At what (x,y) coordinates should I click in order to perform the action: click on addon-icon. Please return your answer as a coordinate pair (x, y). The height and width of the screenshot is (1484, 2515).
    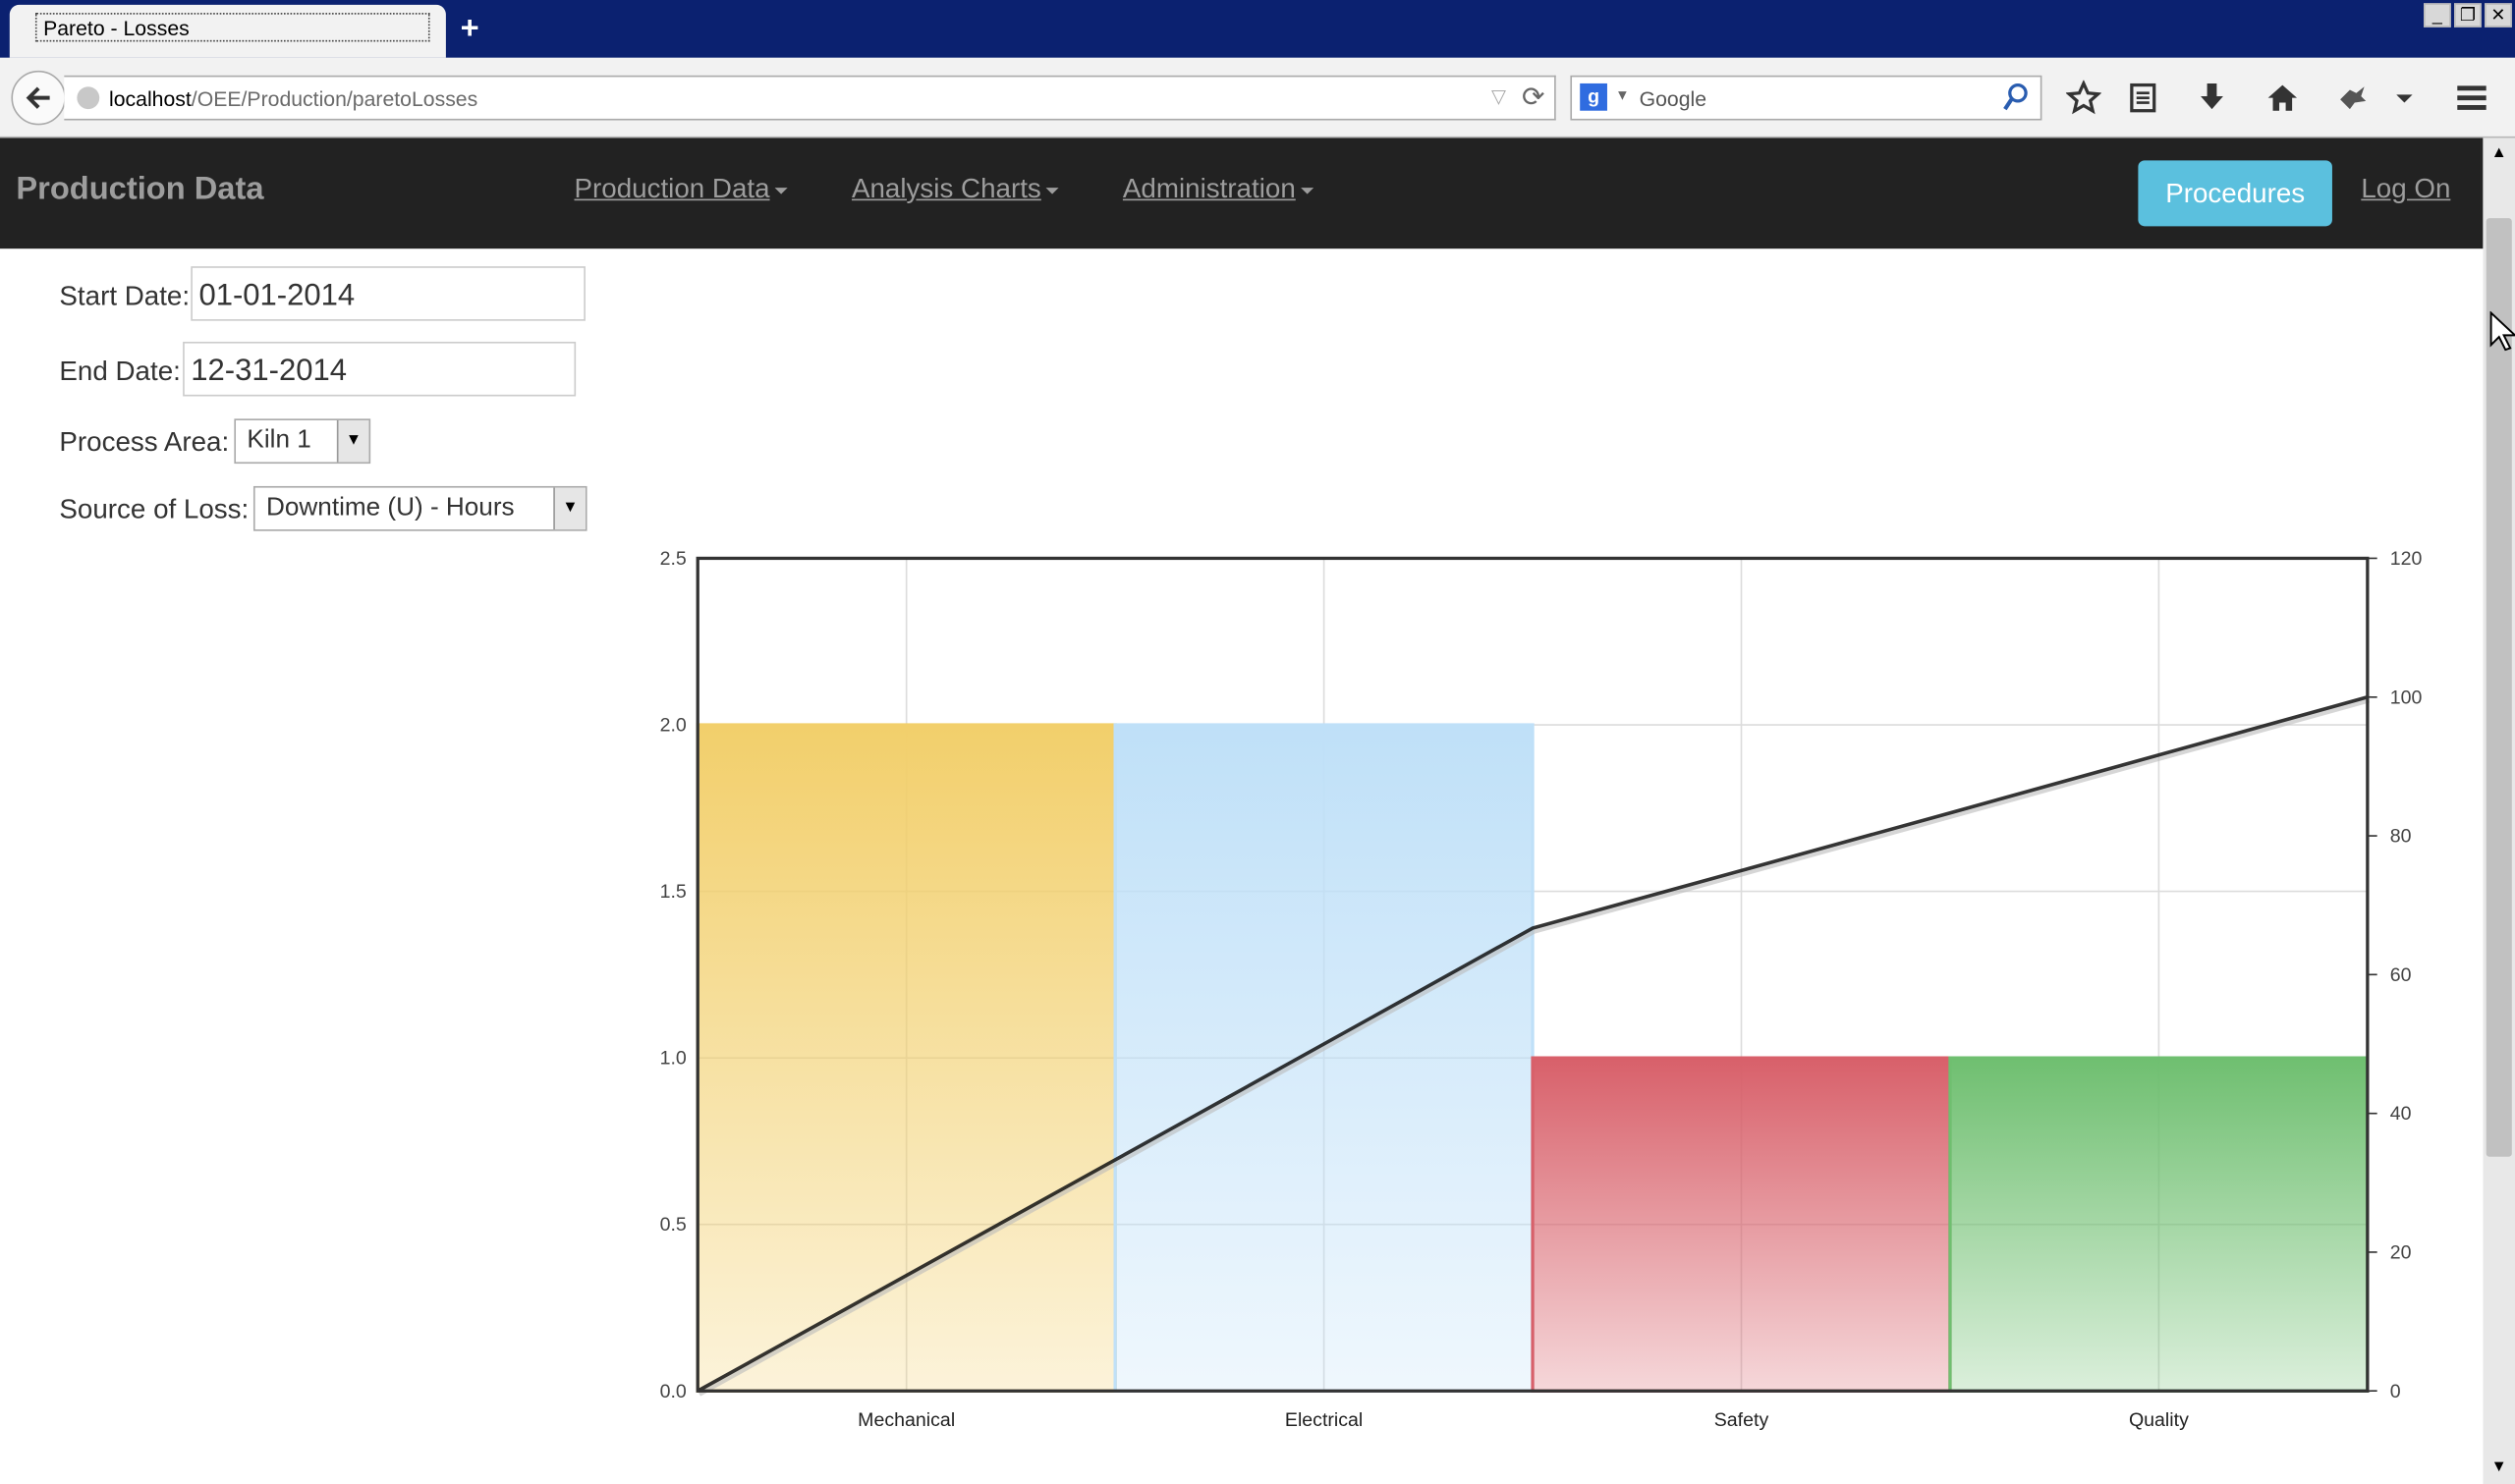
    Looking at the image, I should click on (2353, 98).